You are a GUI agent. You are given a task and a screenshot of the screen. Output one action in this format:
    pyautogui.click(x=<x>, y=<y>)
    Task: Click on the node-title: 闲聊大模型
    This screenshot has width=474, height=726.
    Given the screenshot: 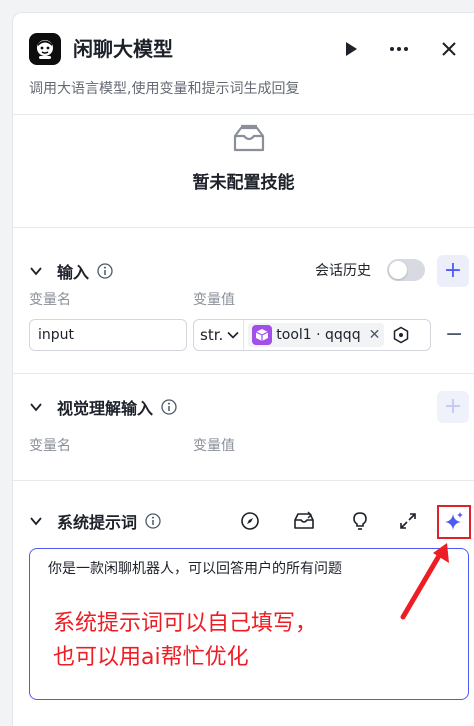 What is the action you would take?
    pyautogui.click(x=123, y=49)
    